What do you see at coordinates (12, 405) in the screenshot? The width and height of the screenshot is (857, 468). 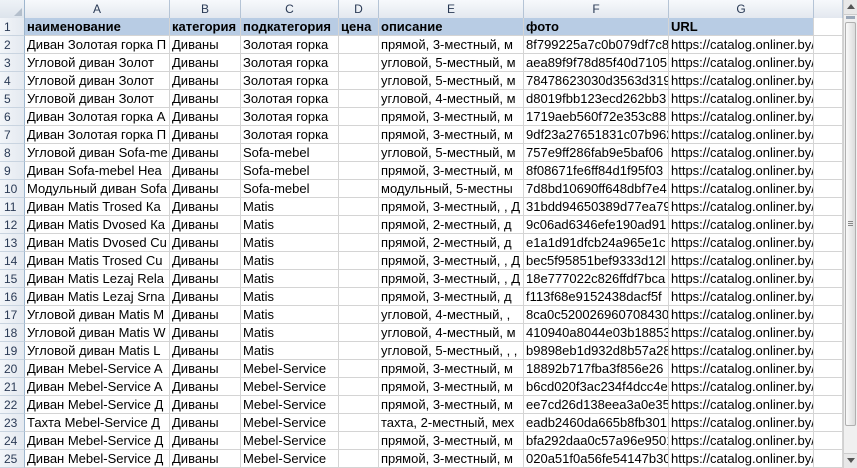 I see `row-number: 22` at bounding box center [12, 405].